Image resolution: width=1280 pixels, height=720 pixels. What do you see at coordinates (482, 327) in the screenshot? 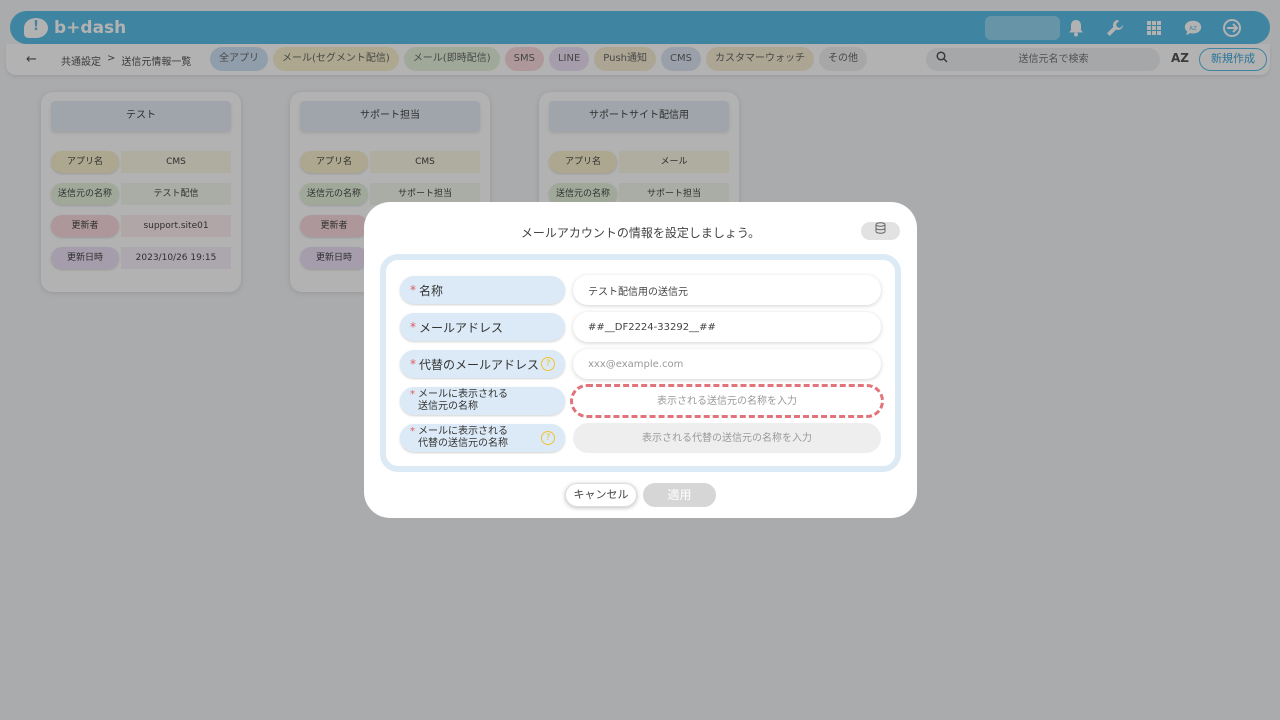
I see `field-email-label: * メールアドレス` at bounding box center [482, 327].